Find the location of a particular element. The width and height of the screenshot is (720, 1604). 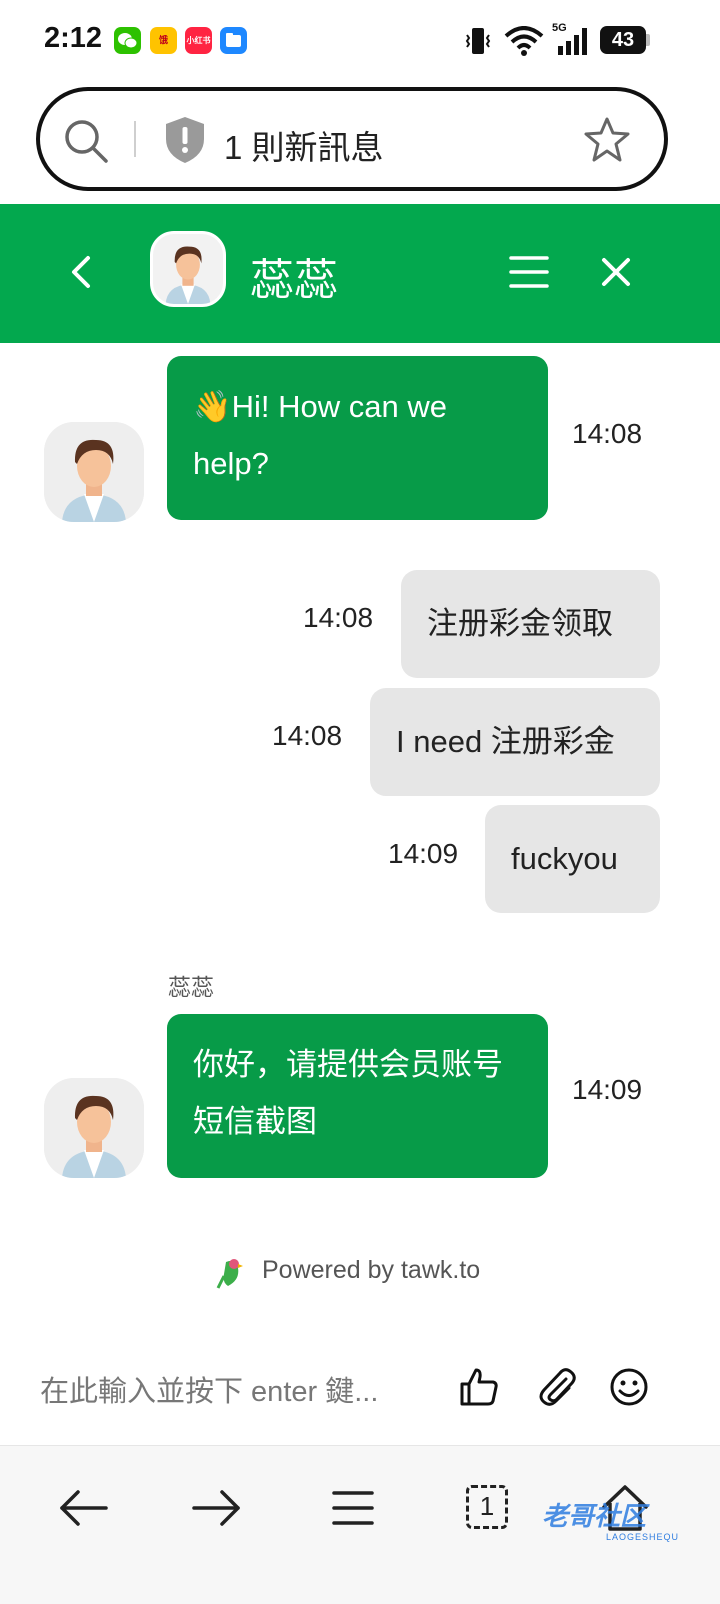

files-icon is located at coordinates (233, 40).